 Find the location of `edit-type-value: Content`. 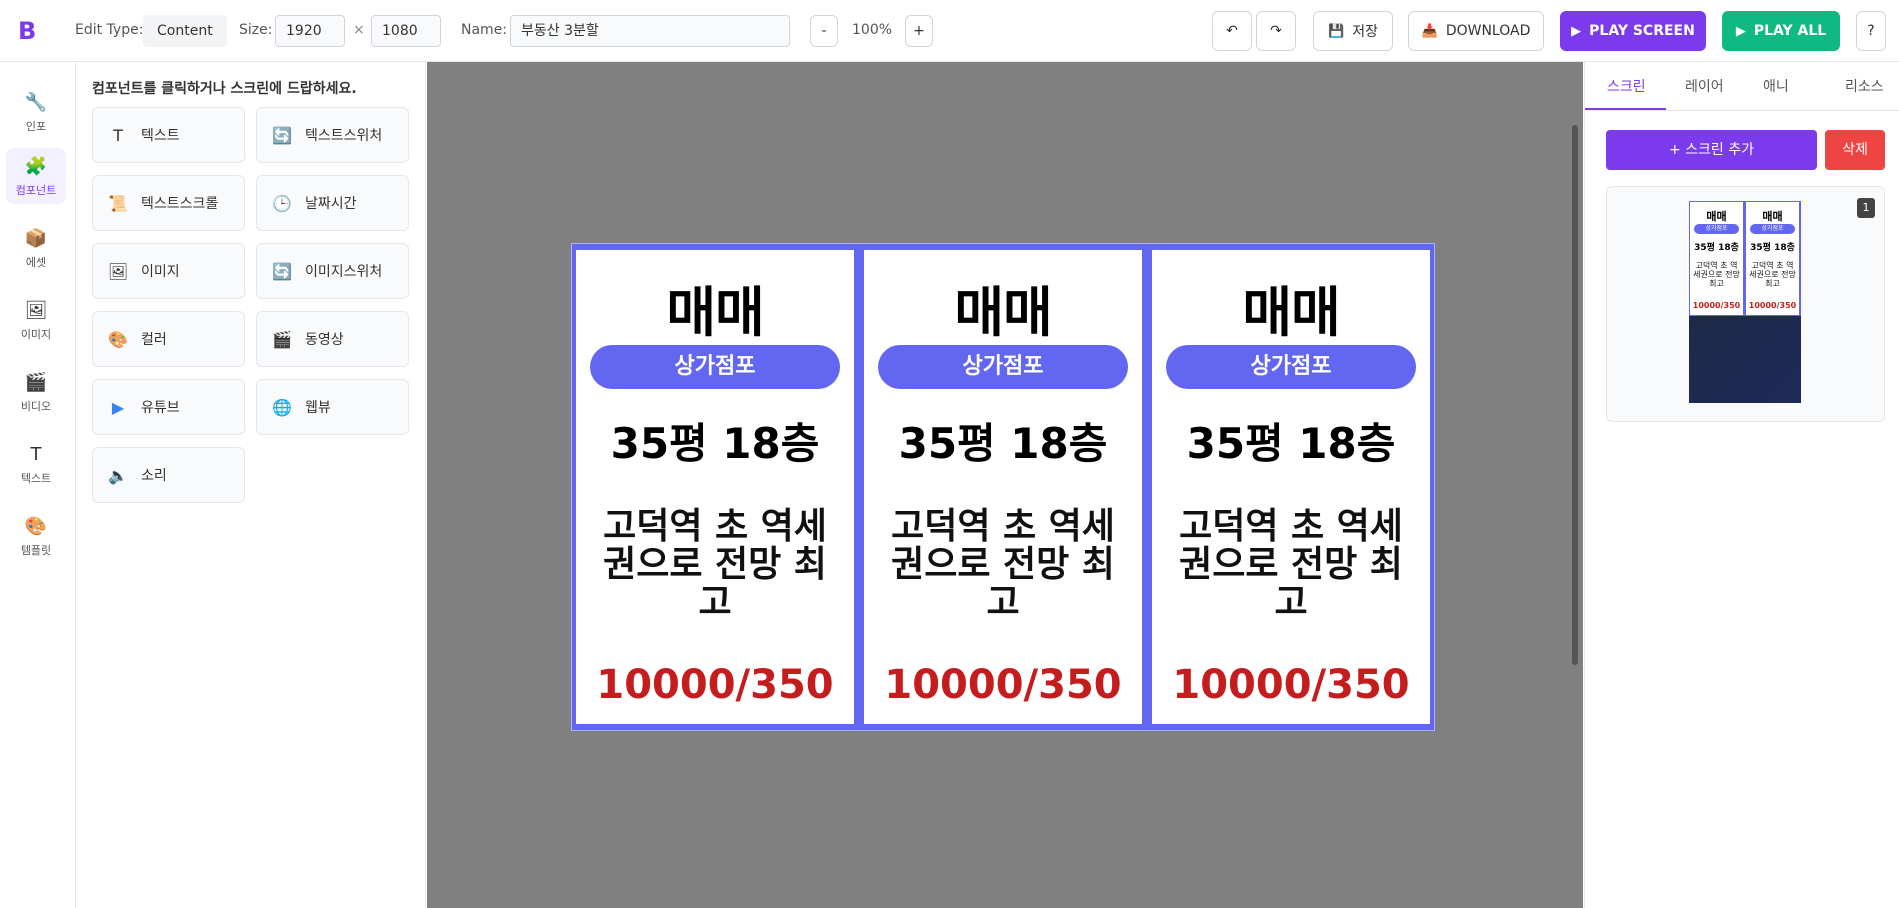

edit-type-value: Content is located at coordinates (185, 31).